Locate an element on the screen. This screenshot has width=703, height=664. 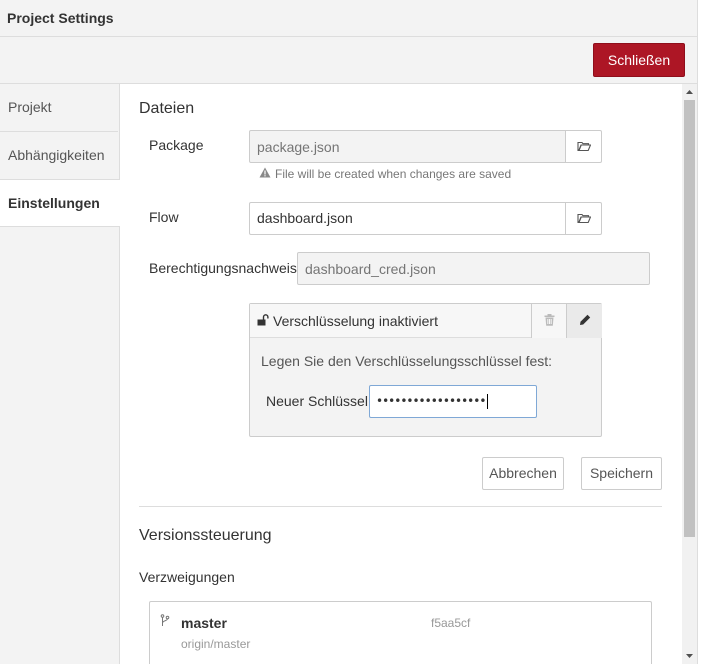
new-key-value: •••••••••••••••••• is located at coordinates (431, 401).